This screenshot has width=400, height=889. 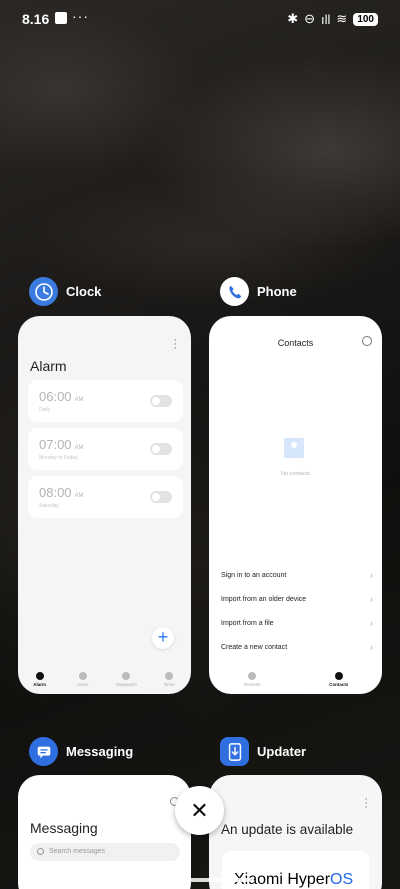 I want to click on tab-stopwatch: Stopwatch, so click(x=126, y=679).